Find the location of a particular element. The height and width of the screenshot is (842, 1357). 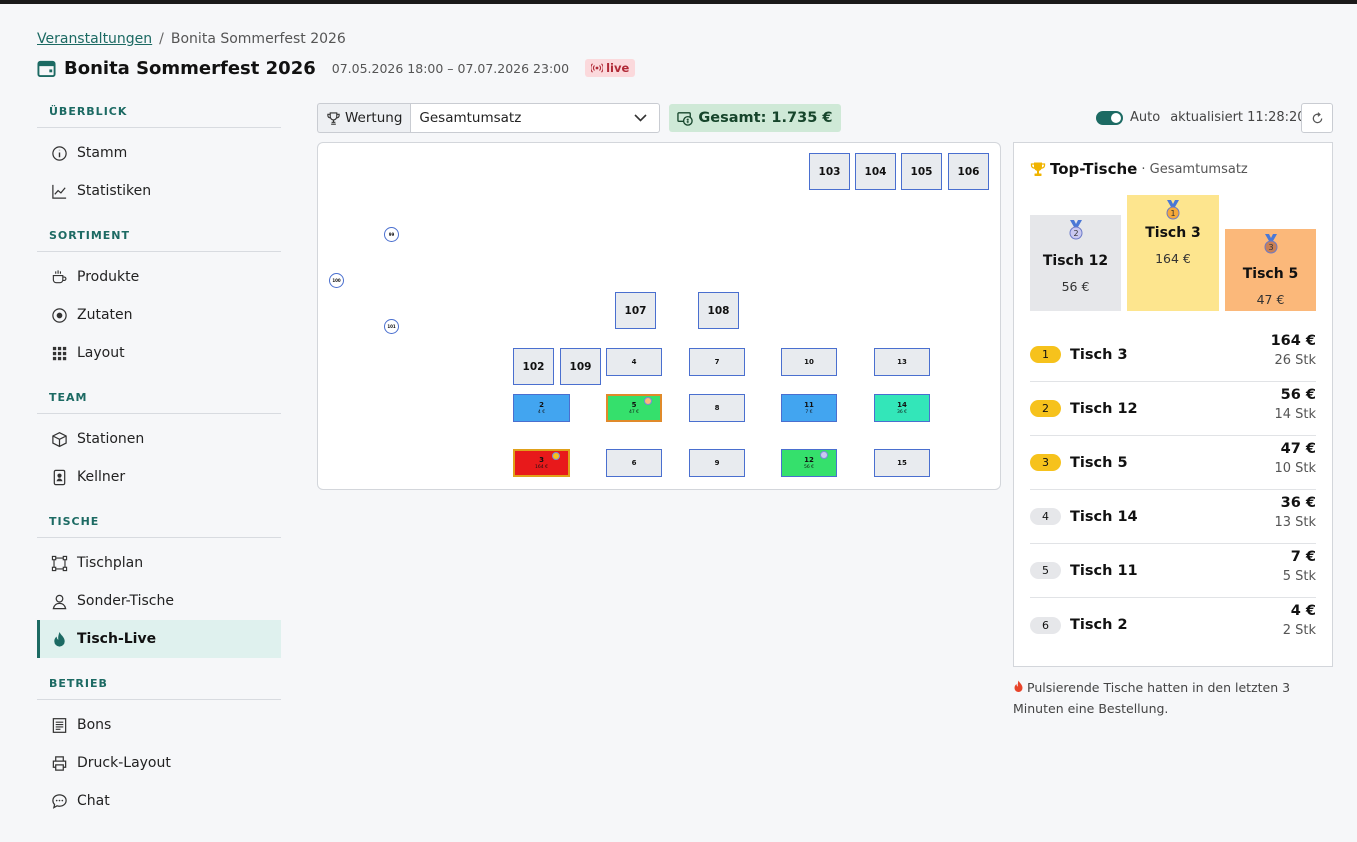

table-12: 12 56 € is located at coordinates (809, 463).